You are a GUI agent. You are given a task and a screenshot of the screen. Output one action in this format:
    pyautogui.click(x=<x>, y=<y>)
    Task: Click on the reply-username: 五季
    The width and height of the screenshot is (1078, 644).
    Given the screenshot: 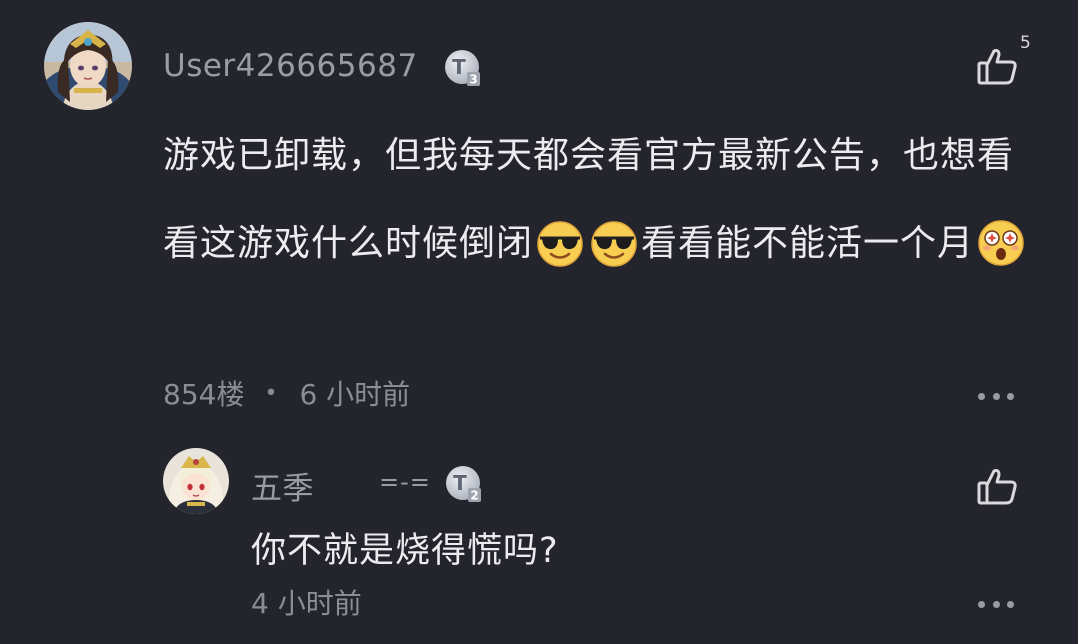 What is the action you would take?
    pyautogui.click(x=282, y=485)
    